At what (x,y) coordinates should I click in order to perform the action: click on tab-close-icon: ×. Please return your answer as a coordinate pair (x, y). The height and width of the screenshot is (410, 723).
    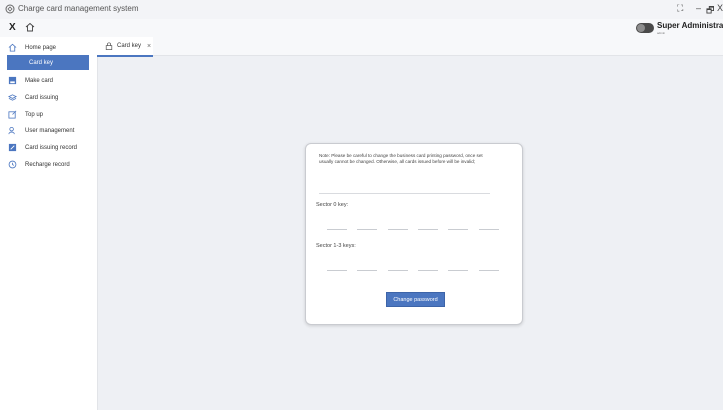
    Looking at the image, I should click on (149, 46).